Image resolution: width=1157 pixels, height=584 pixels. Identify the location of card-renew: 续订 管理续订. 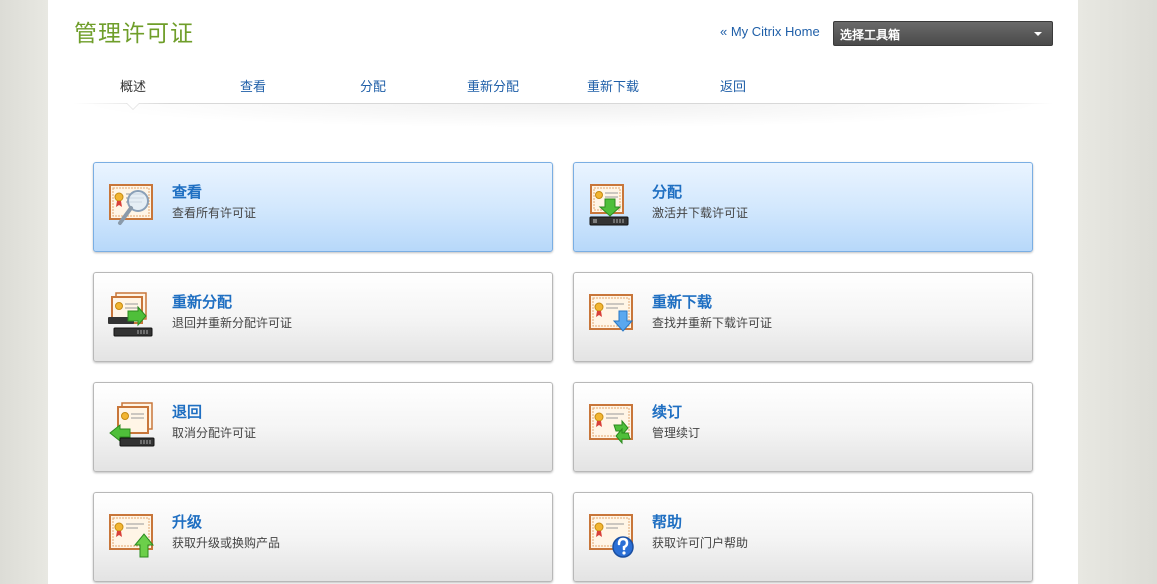
(803, 427).